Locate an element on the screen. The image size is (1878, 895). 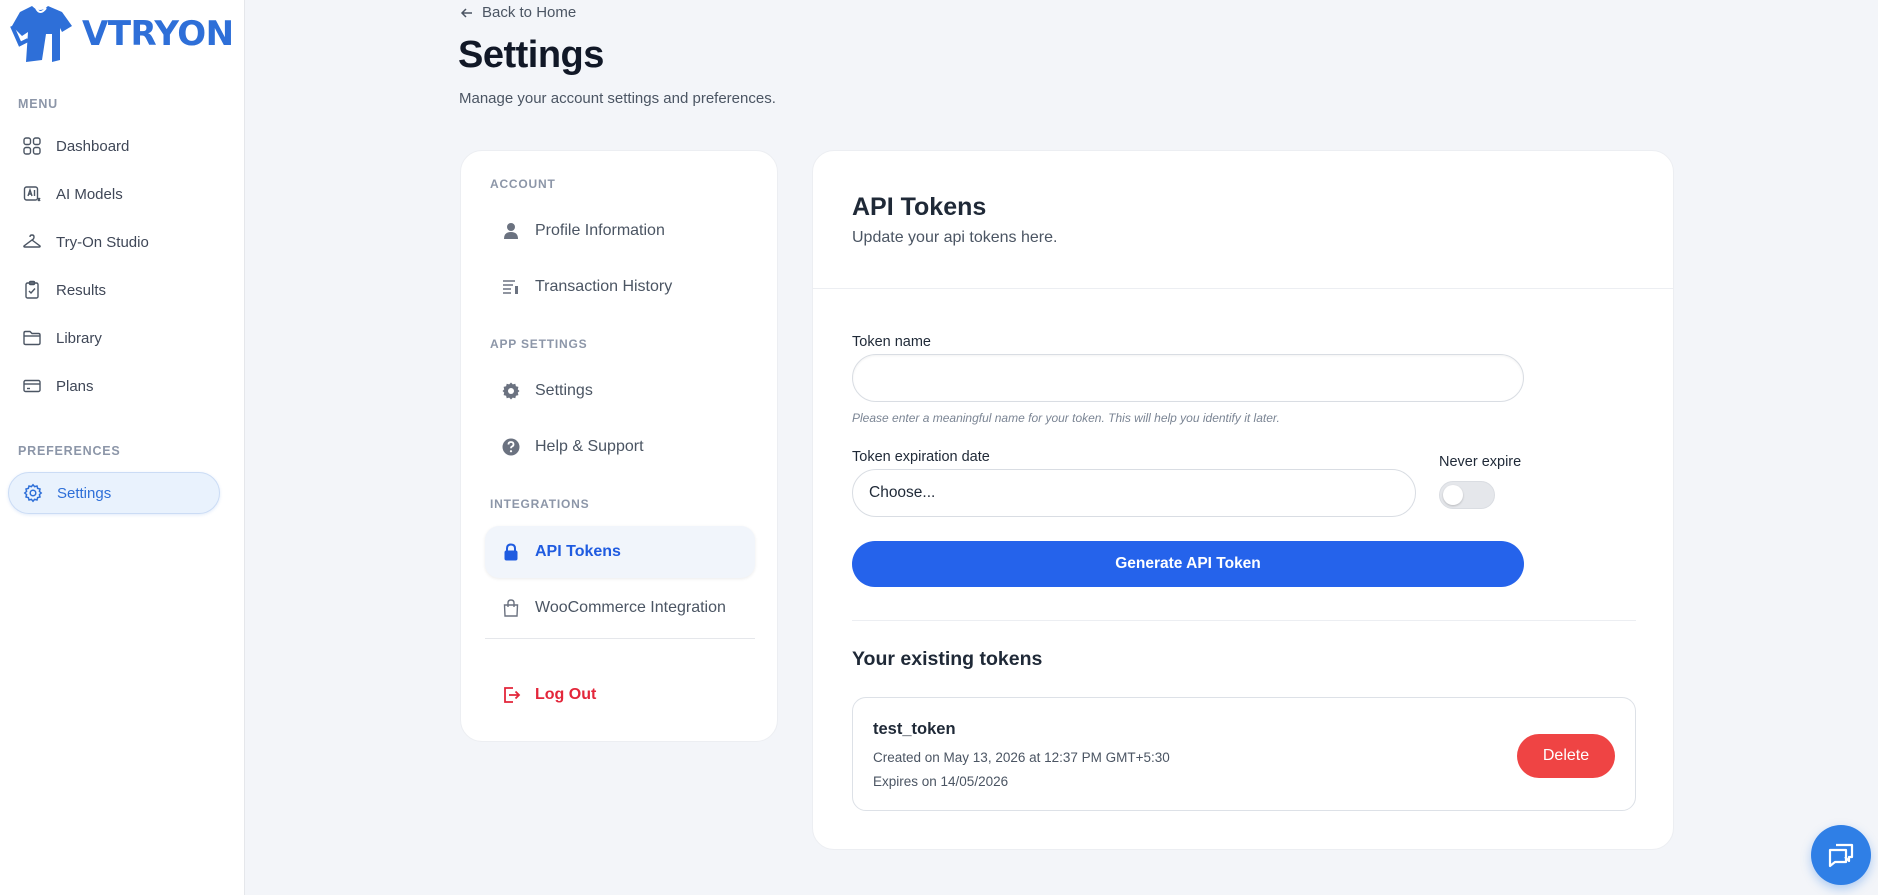
nav-item-woocommerce: WooCommerce Integration is located at coordinates (620, 608).